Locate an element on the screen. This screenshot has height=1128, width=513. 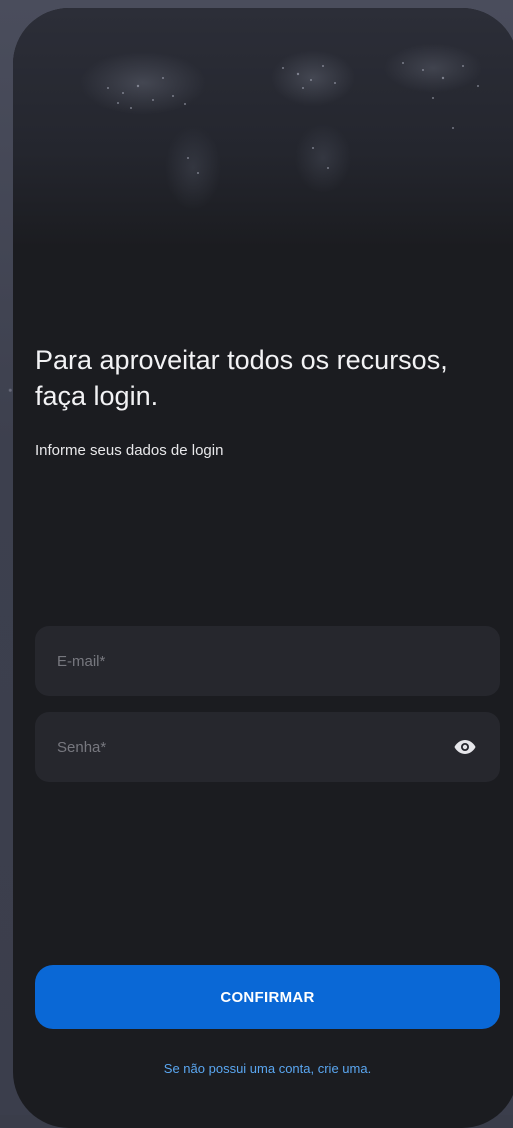
email-input is located at coordinates (267, 661).